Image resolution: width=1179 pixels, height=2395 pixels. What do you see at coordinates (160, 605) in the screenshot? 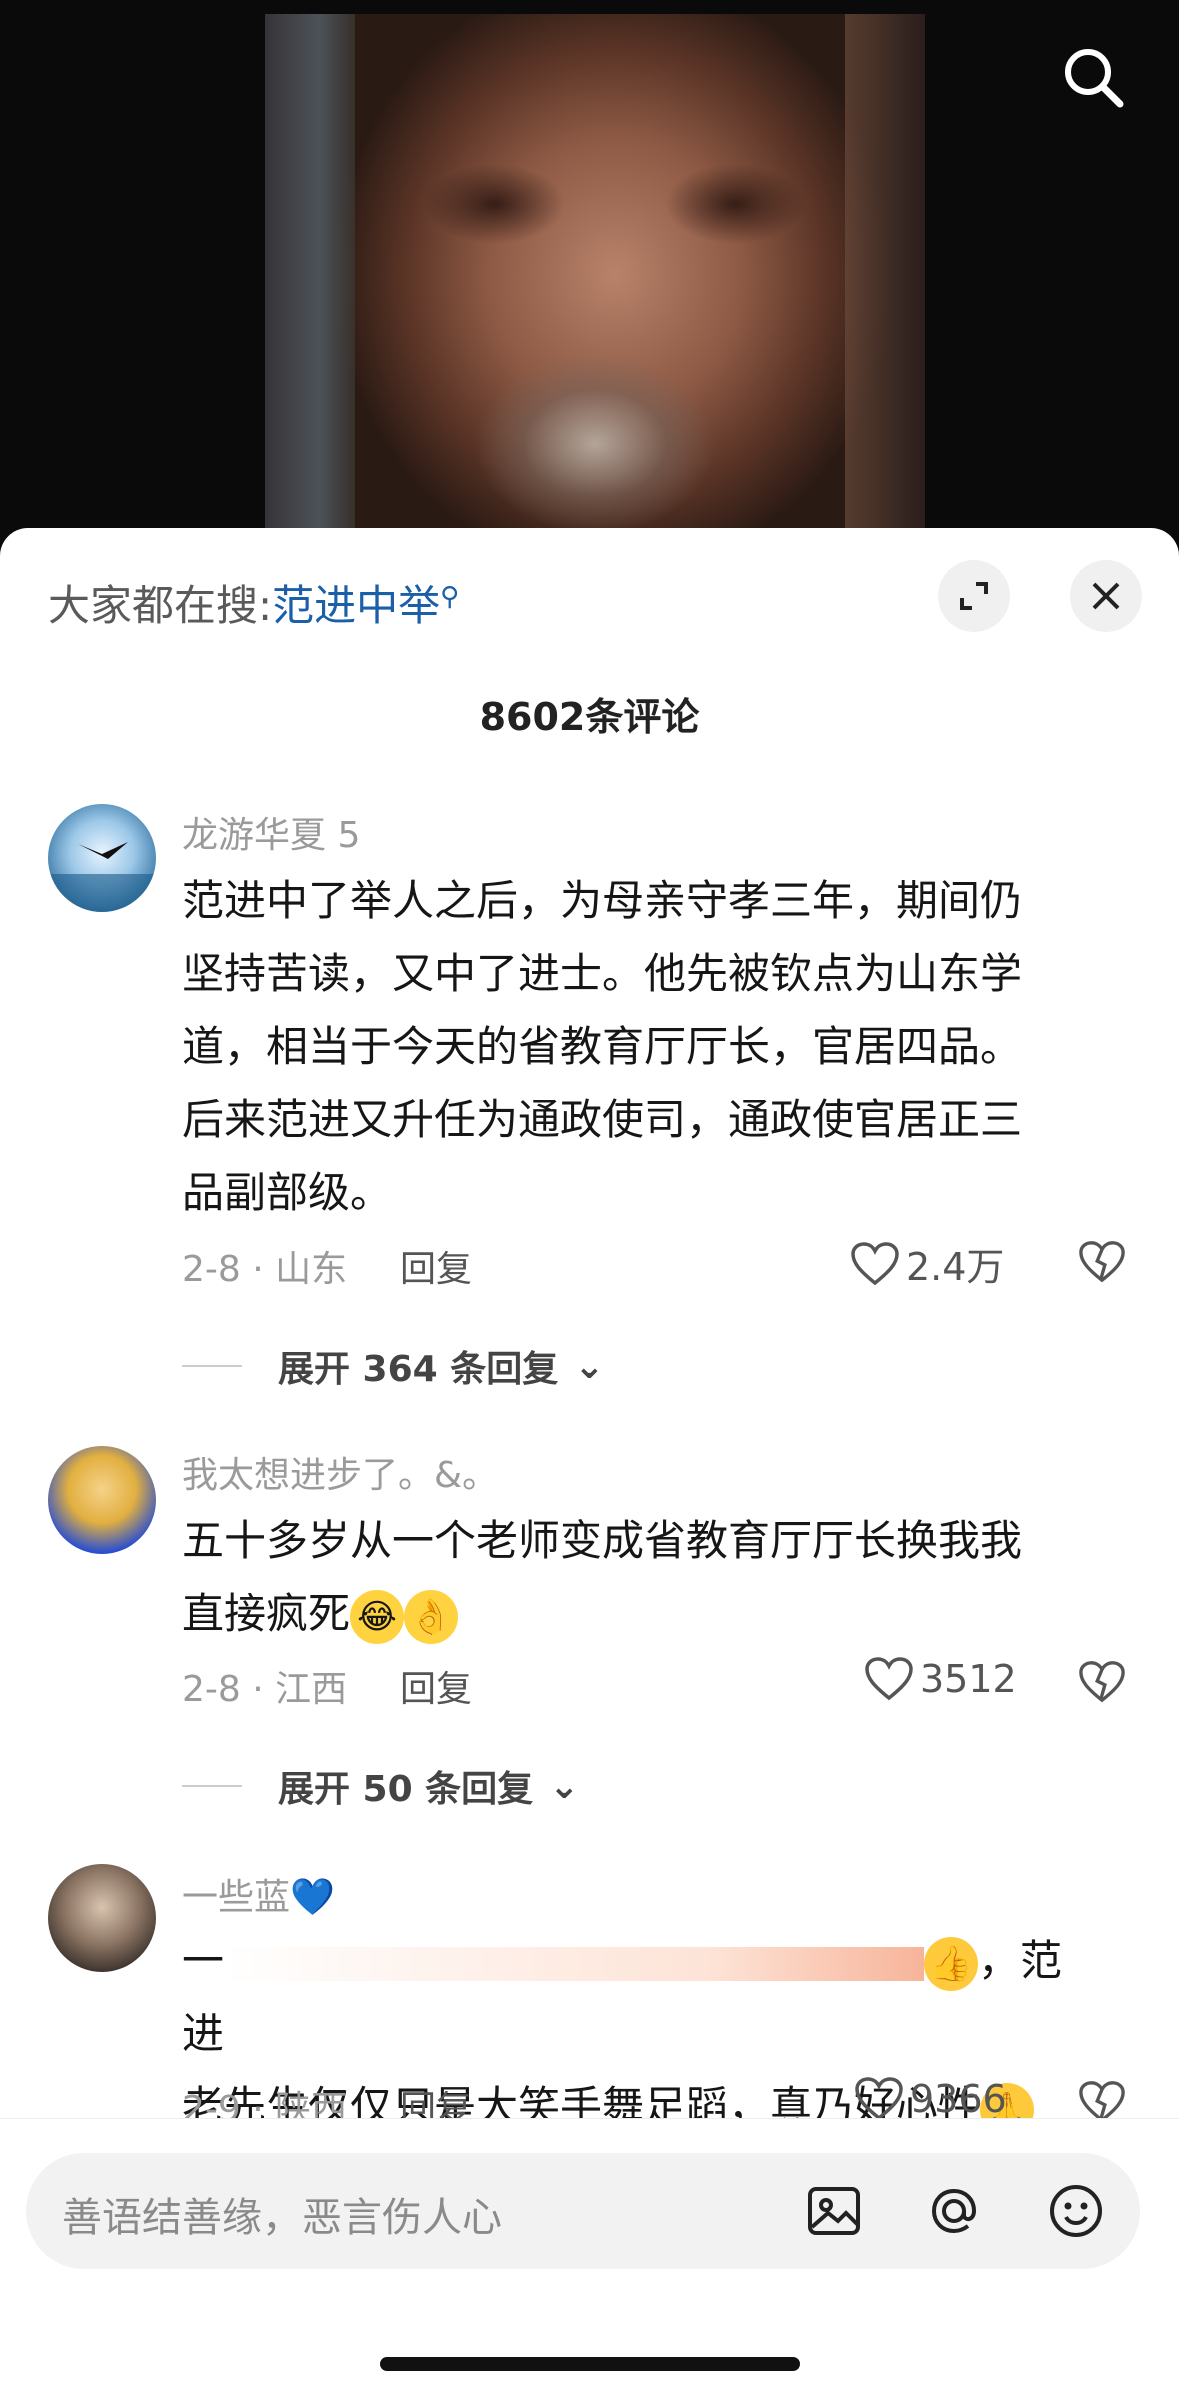
I see `hot-search-prefix: 大家都在搜:` at bounding box center [160, 605].